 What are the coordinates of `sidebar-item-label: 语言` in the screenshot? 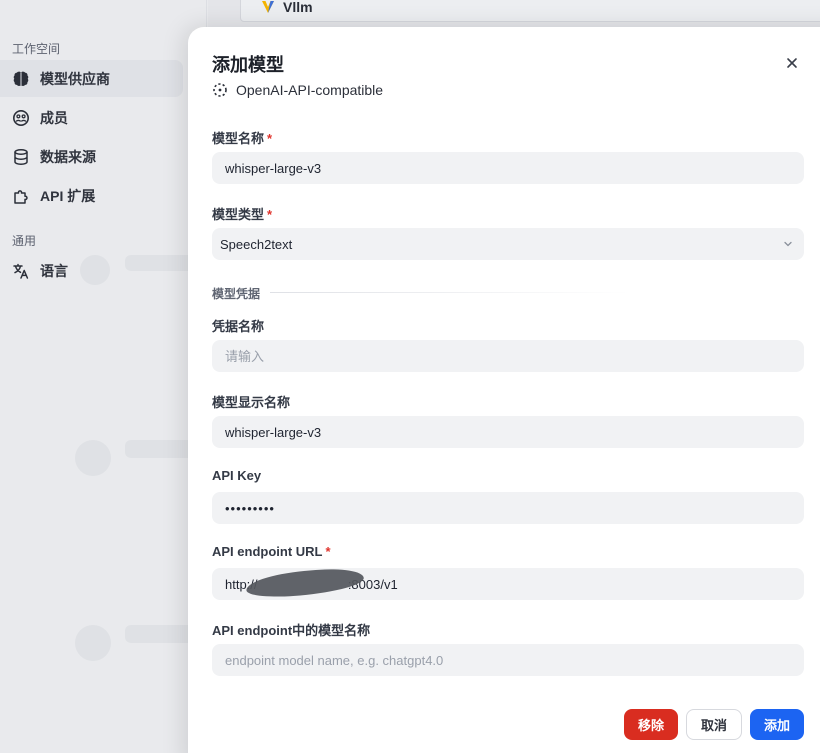 It's located at (54, 270).